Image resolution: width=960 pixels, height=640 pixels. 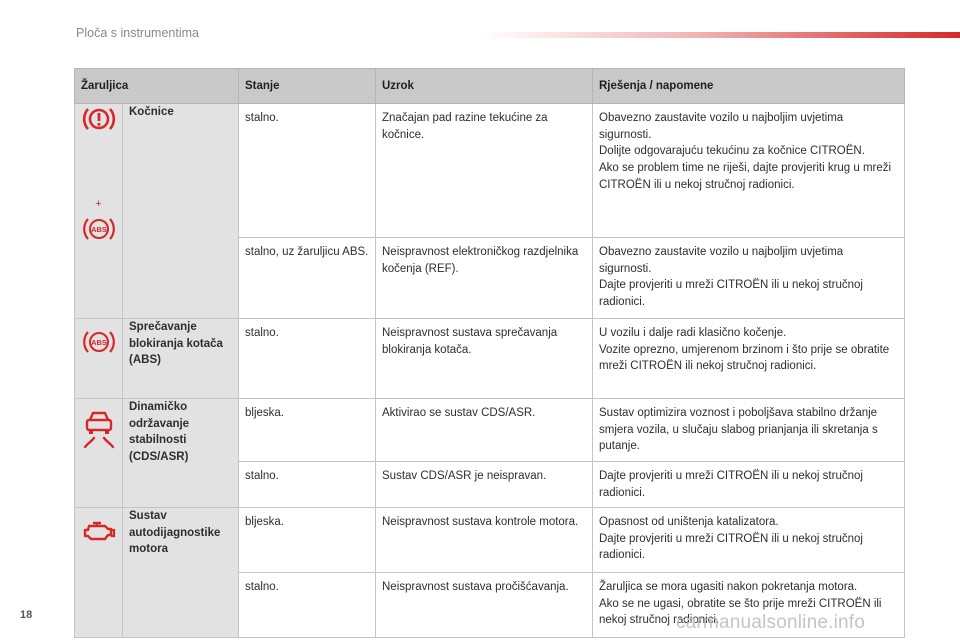 What do you see at coordinates (180, 358) in the screenshot?
I see `lamp-name-abs: Sprečavanje blokiranja kotača (ABS)` at bounding box center [180, 358].